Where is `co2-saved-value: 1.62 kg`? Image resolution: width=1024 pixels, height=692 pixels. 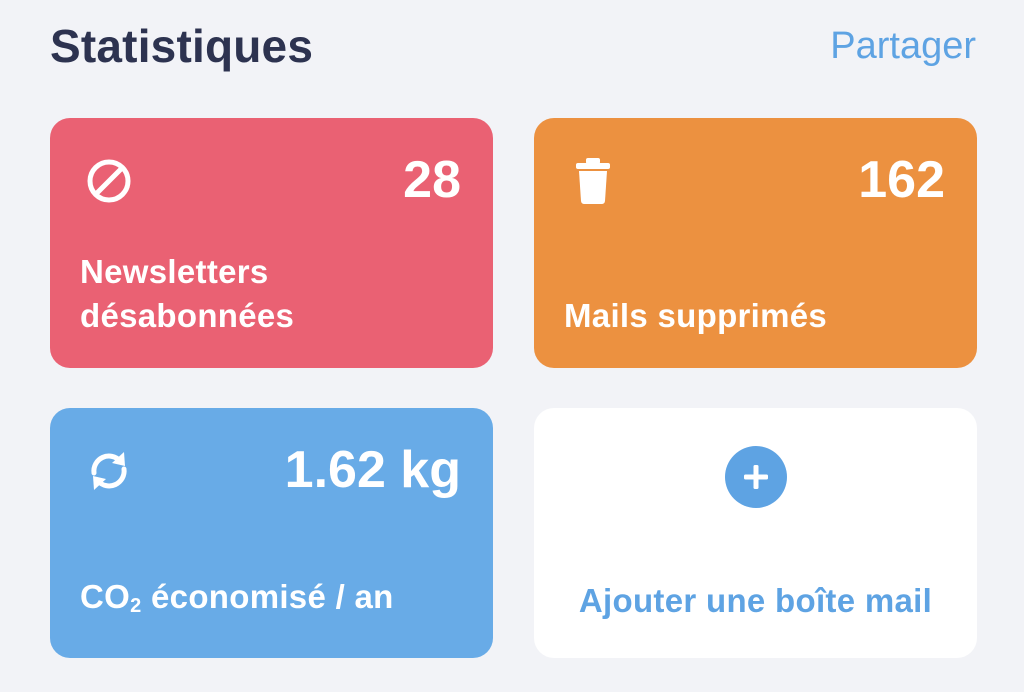
co2-saved-value: 1.62 kg is located at coordinates (372, 470).